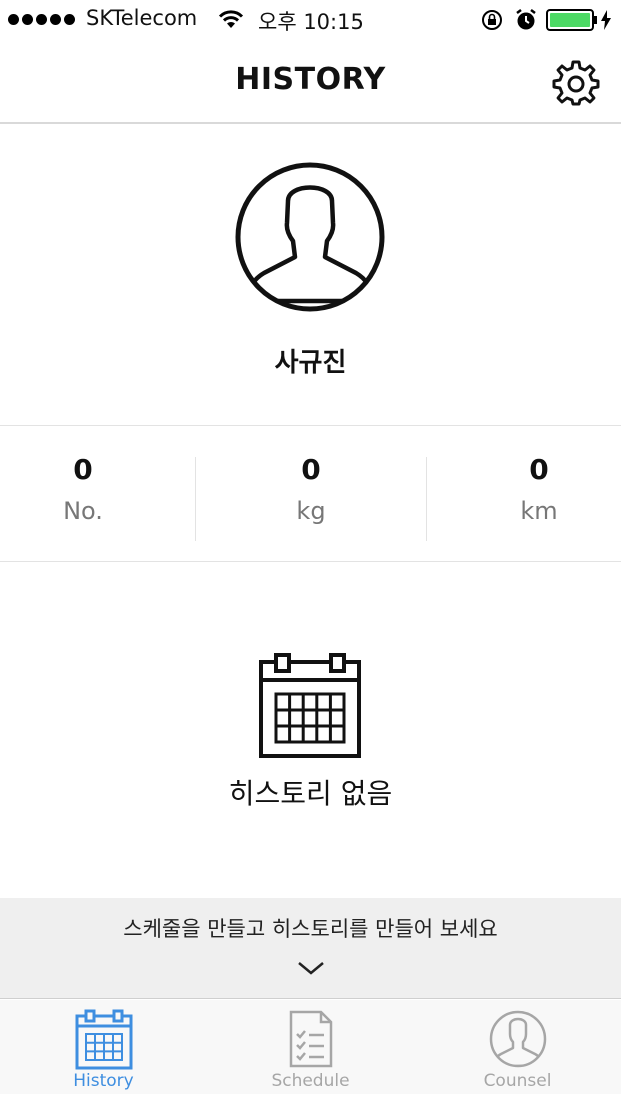  I want to click on tab-schedule: Schedule, so click(310, 1047).